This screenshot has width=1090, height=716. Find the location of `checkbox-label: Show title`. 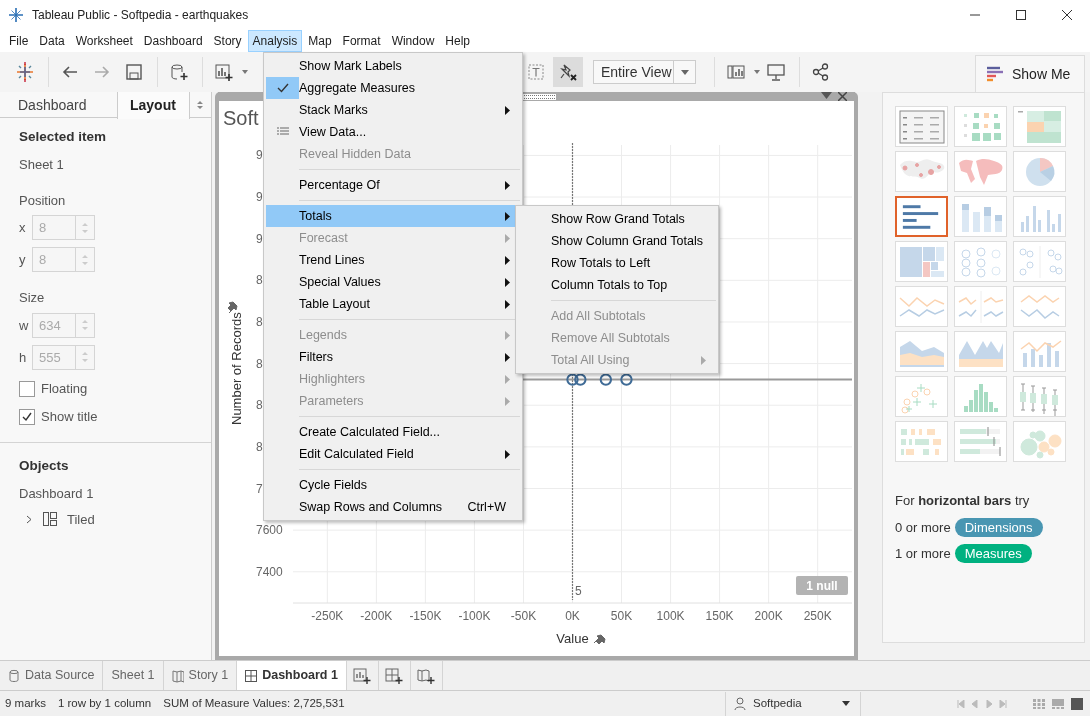

checkbox-label: Show title is located at coordinates (69, 417).